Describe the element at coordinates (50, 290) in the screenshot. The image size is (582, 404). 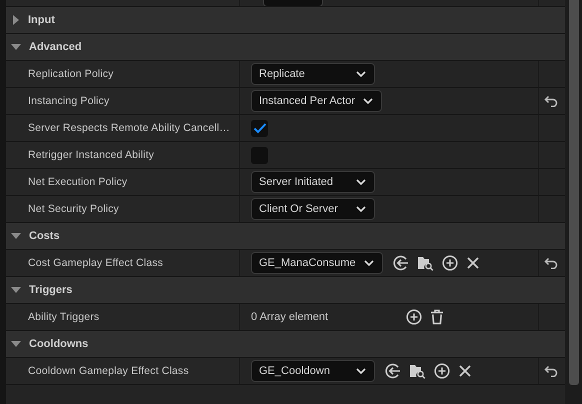
I see `section-header: Triggers` at that location.